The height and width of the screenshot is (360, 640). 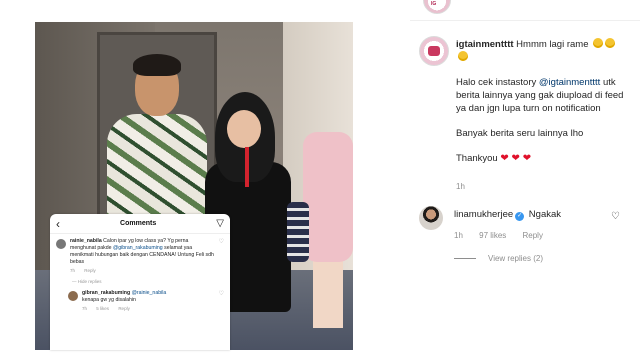 What do you see at coordinates (477, 158) in the screenshot?
I see `caption-p4: Thankyou` at bounding box center [477, 158].